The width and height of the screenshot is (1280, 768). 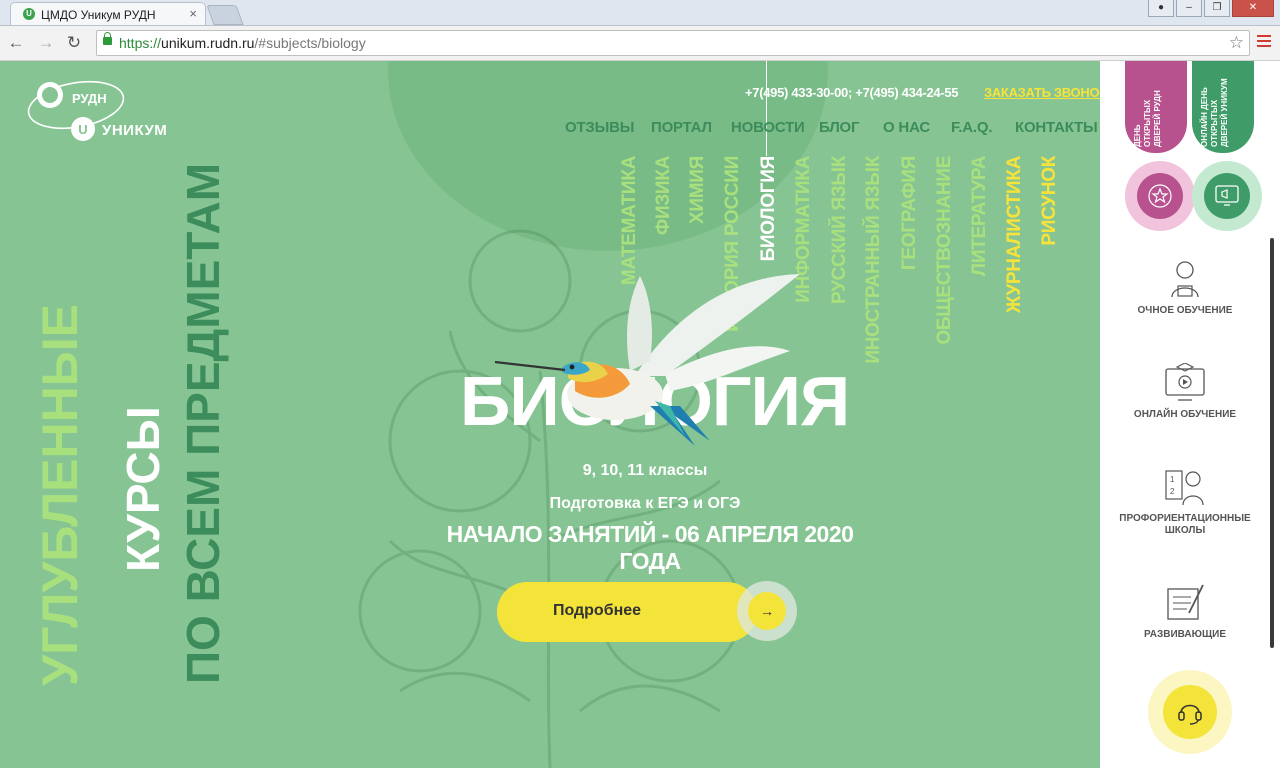 I want to click on megaphone-screen-icon, so click(x=1227, y=195).